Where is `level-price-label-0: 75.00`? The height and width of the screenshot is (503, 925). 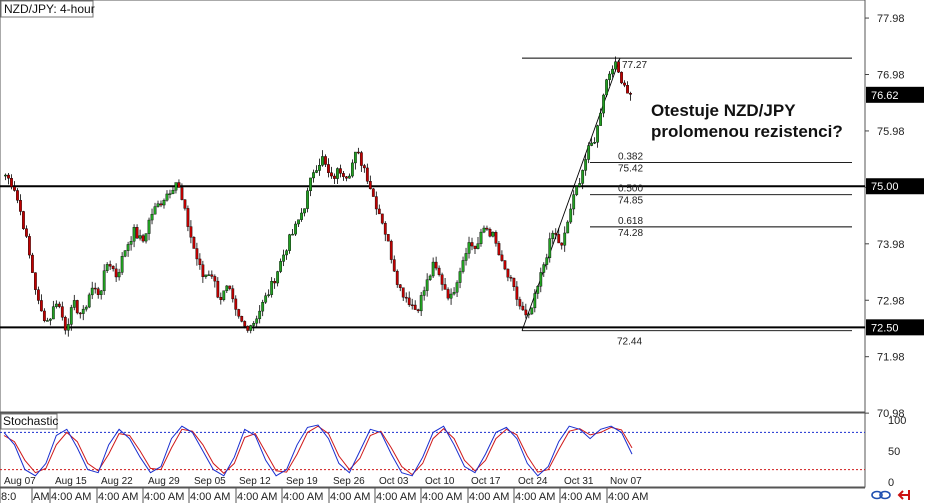 level-price-label-0: 75.00 is located at coordinates (885, 187).